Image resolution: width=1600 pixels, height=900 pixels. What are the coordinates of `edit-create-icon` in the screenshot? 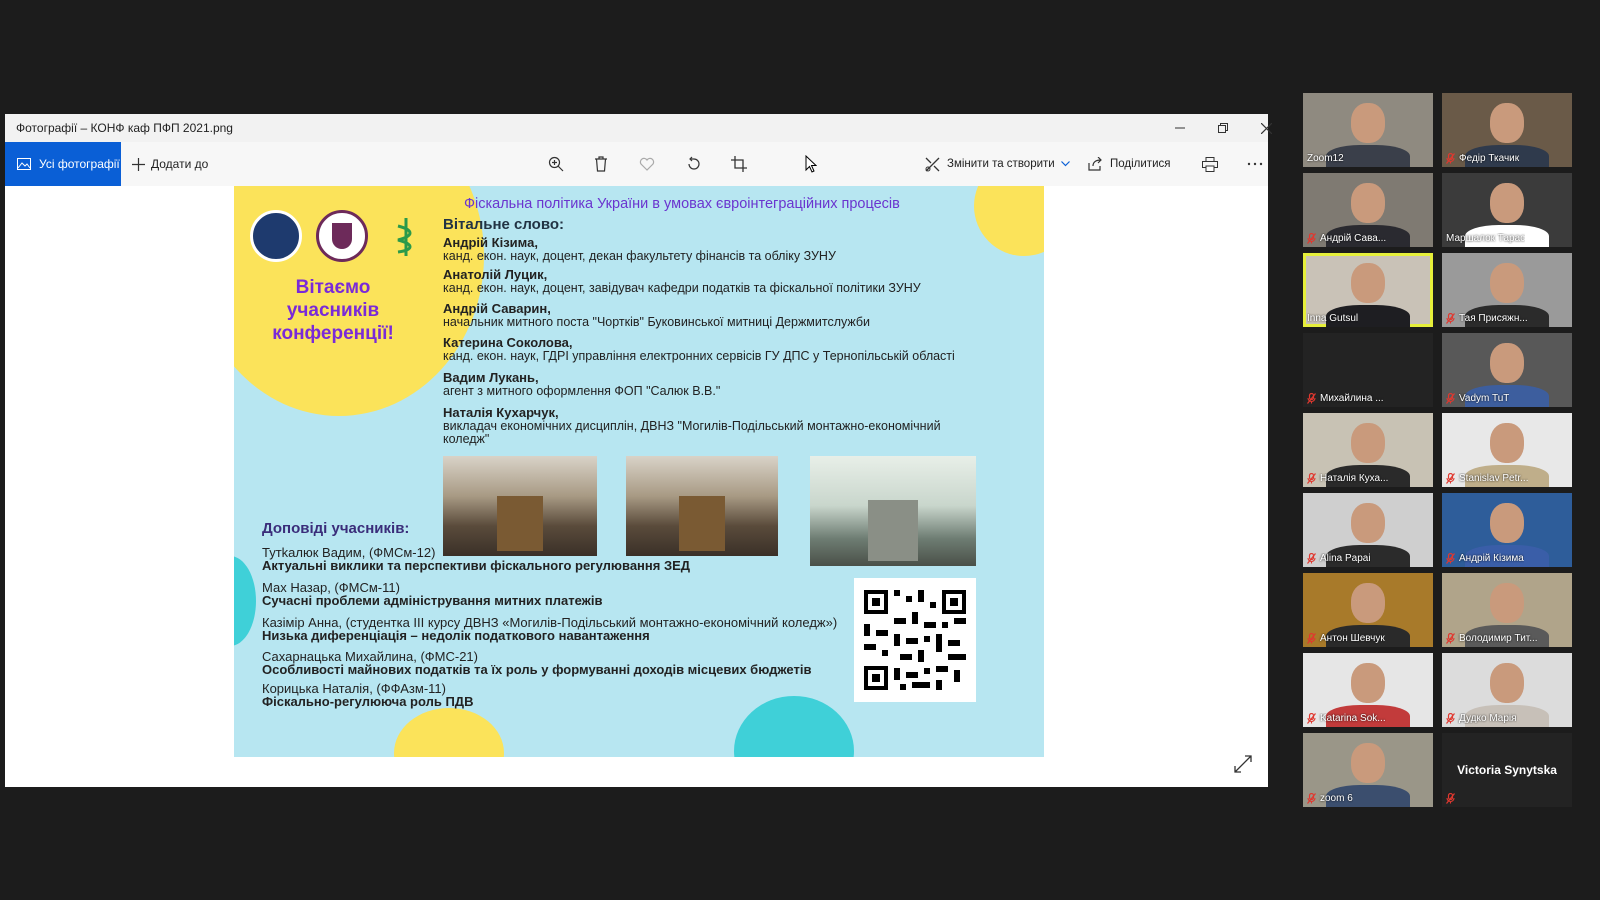 It's located at (932, 164).